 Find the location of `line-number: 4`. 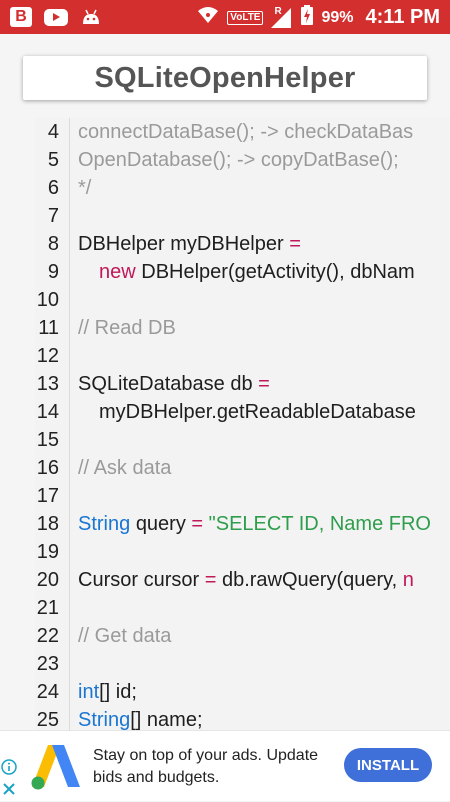

line-number: 4 is located at coordinates (53, 132).